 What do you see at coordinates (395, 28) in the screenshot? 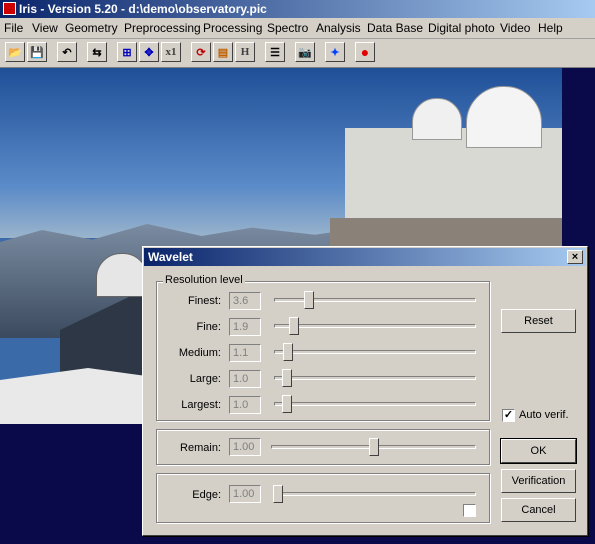
I see `menu-data-base: Data Base` at bounding box center [395, 28].